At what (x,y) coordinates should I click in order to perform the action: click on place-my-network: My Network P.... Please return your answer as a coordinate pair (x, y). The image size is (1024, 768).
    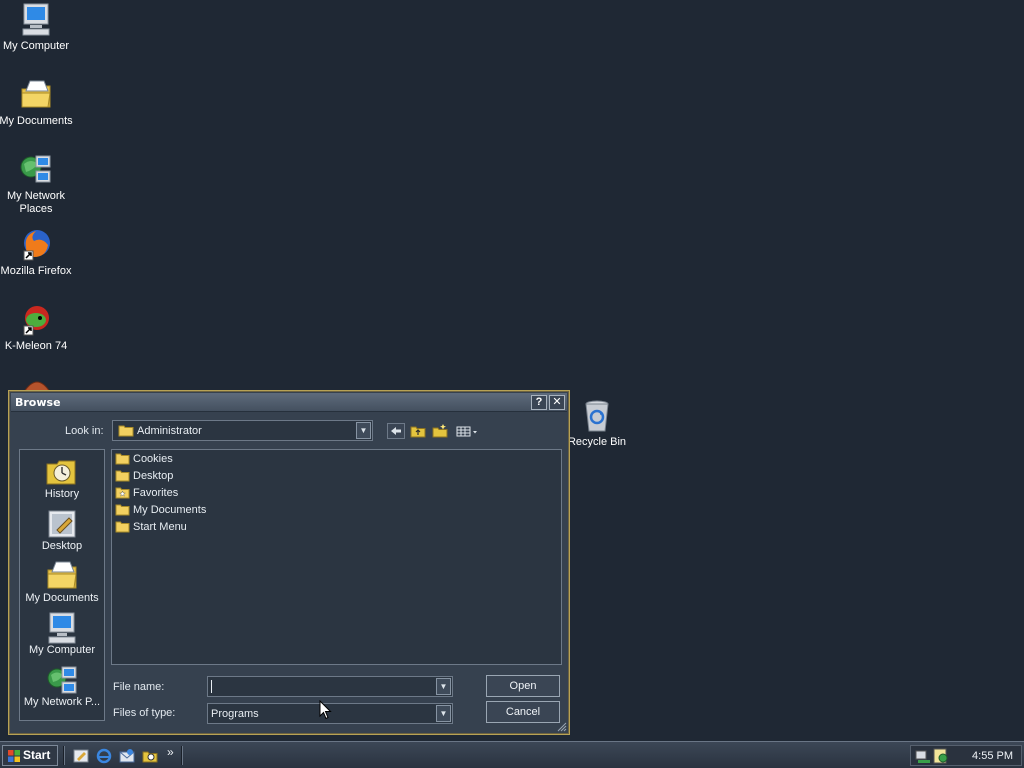
    Looking at the image, I should click on (62, 686).